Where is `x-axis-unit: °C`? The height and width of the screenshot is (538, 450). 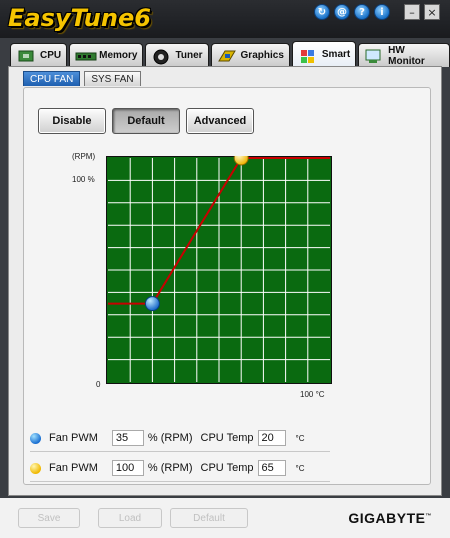 x-axis-unit: °C is located at coordinates (320, 394).